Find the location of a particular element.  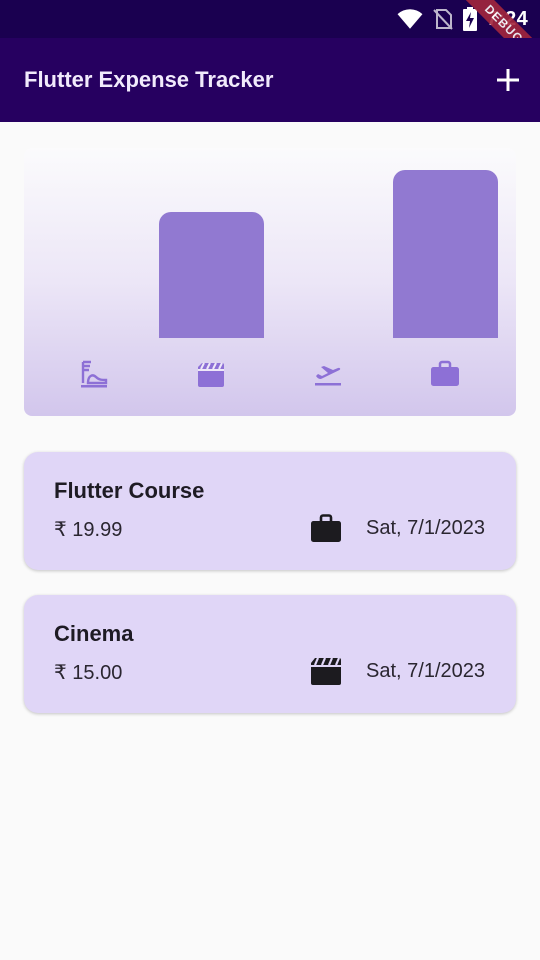

chart-bar-leisure is located at coordinates (211, 274).